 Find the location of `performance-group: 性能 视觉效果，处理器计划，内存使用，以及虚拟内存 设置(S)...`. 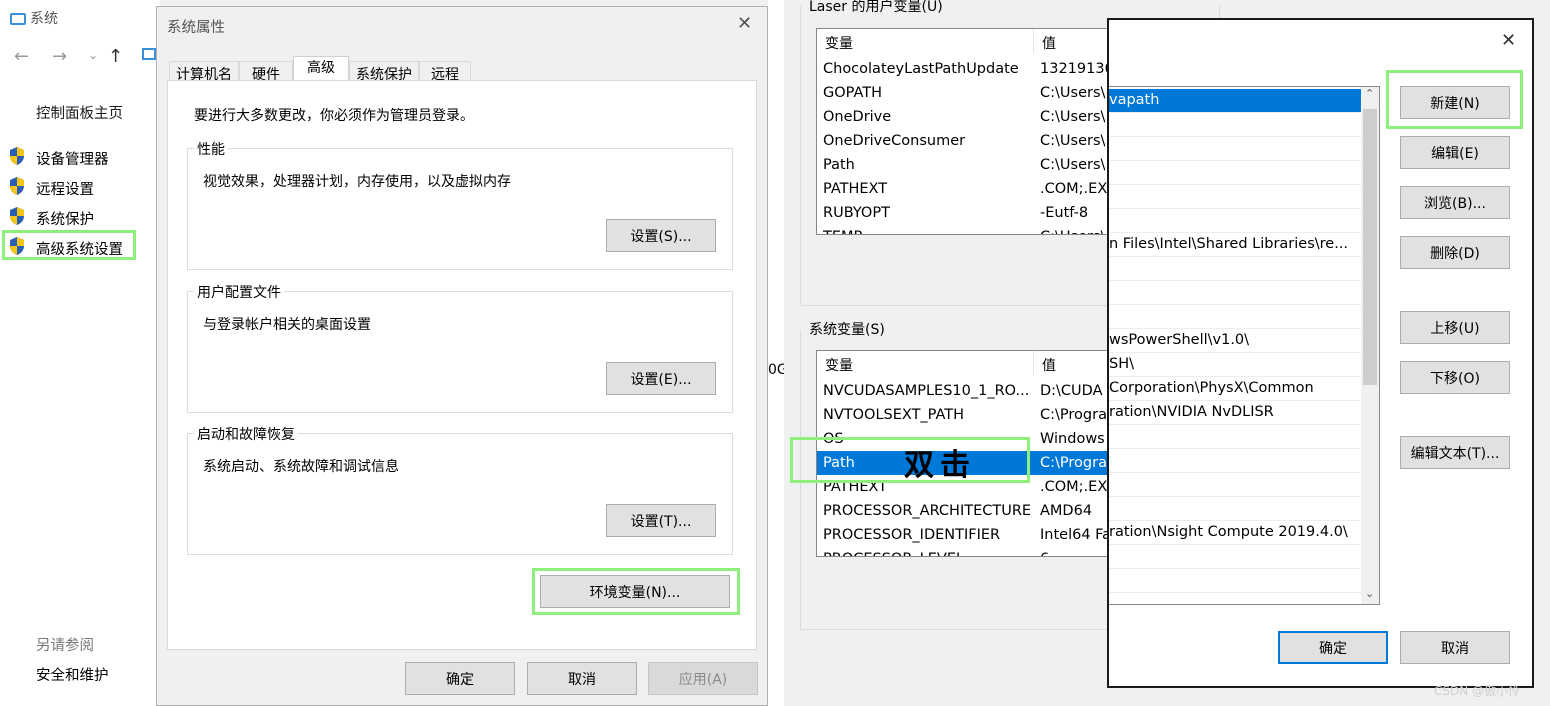

performance-group: 性能 视觉效果，处理器计划，内存使用，以及虚拟内存 设置(S)... is located at coordinates (460, 204).